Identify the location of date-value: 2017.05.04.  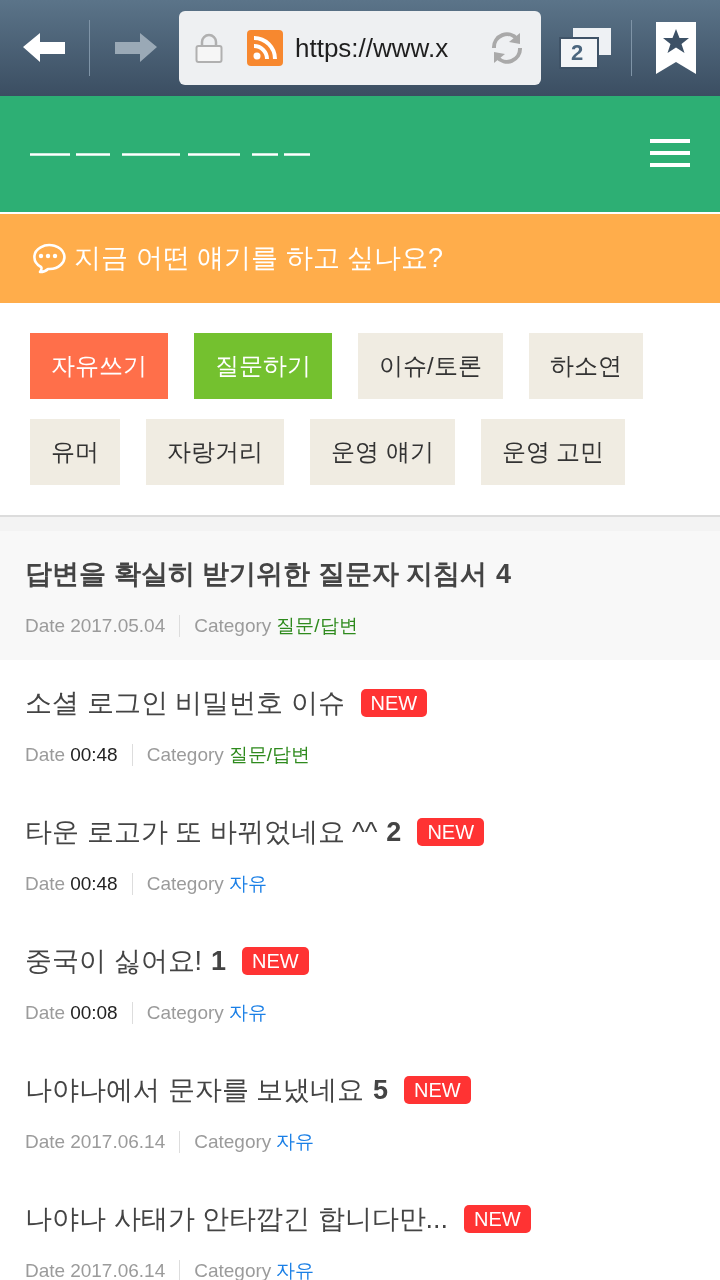
(118, 625).